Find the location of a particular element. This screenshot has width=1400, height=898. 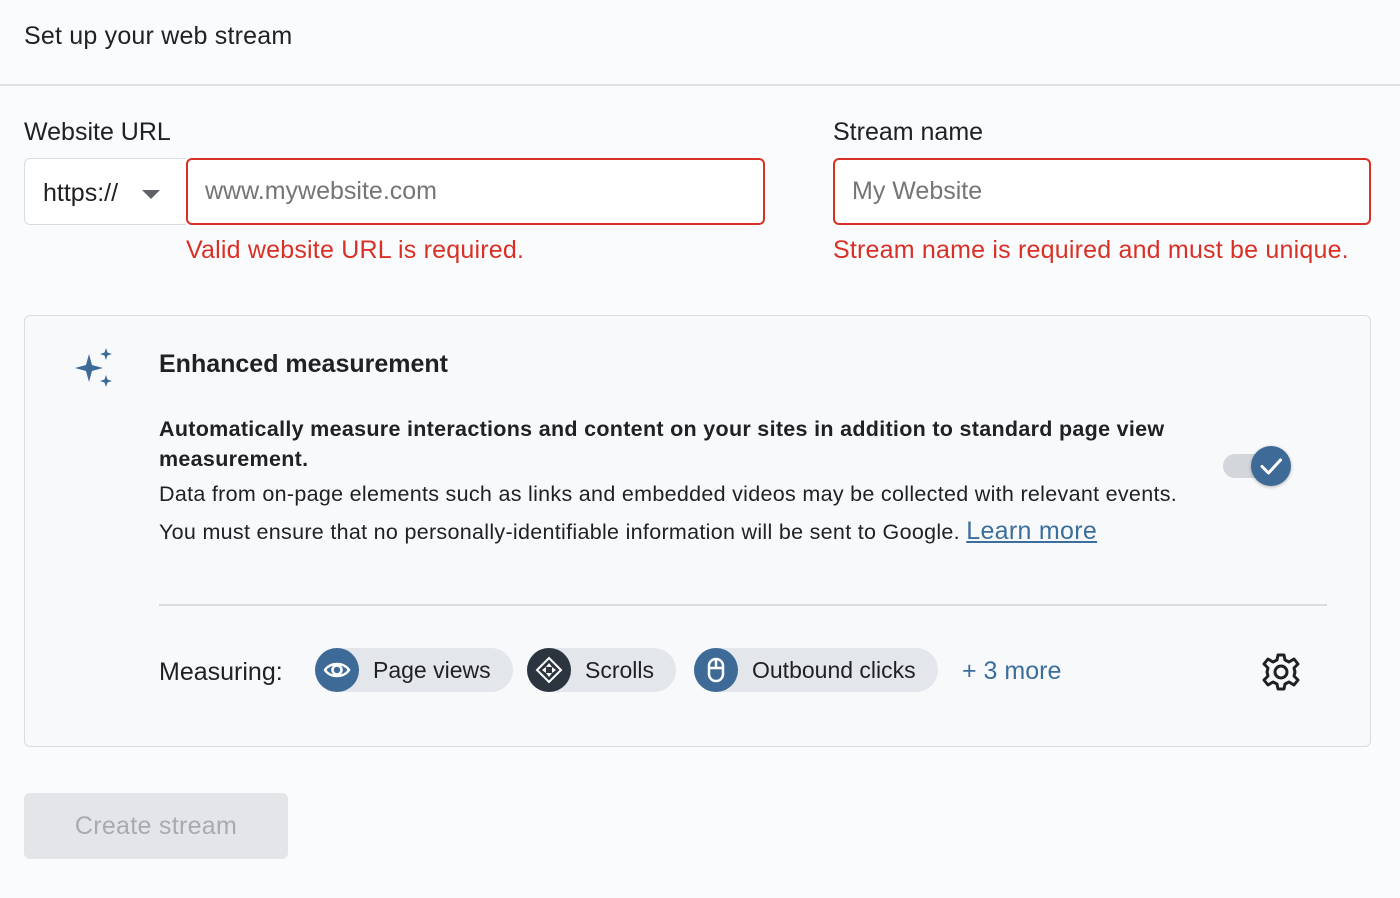

mouse-icon is located at coordinates (716, 670).